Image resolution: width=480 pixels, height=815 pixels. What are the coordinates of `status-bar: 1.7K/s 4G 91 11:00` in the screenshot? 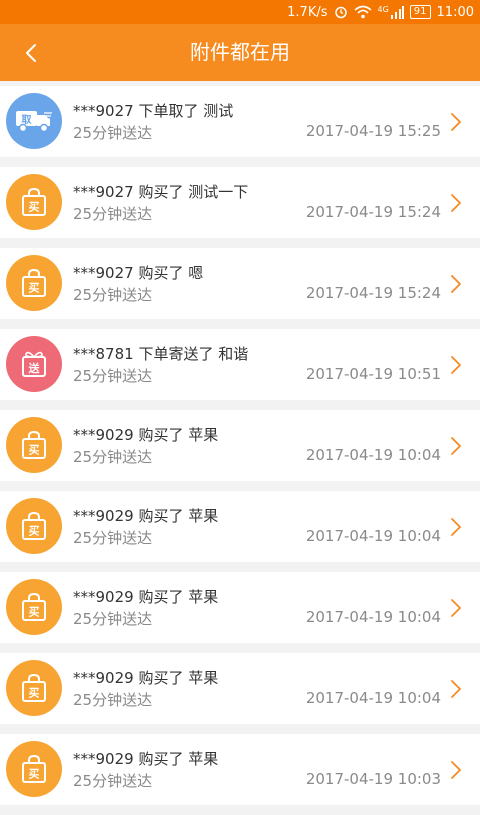 It's located at (240, 12).